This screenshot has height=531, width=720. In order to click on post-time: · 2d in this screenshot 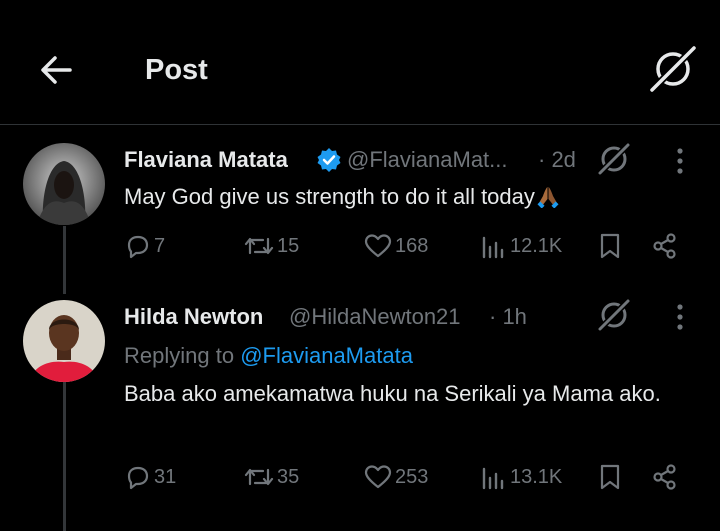, I will do `click(557, 160)`.